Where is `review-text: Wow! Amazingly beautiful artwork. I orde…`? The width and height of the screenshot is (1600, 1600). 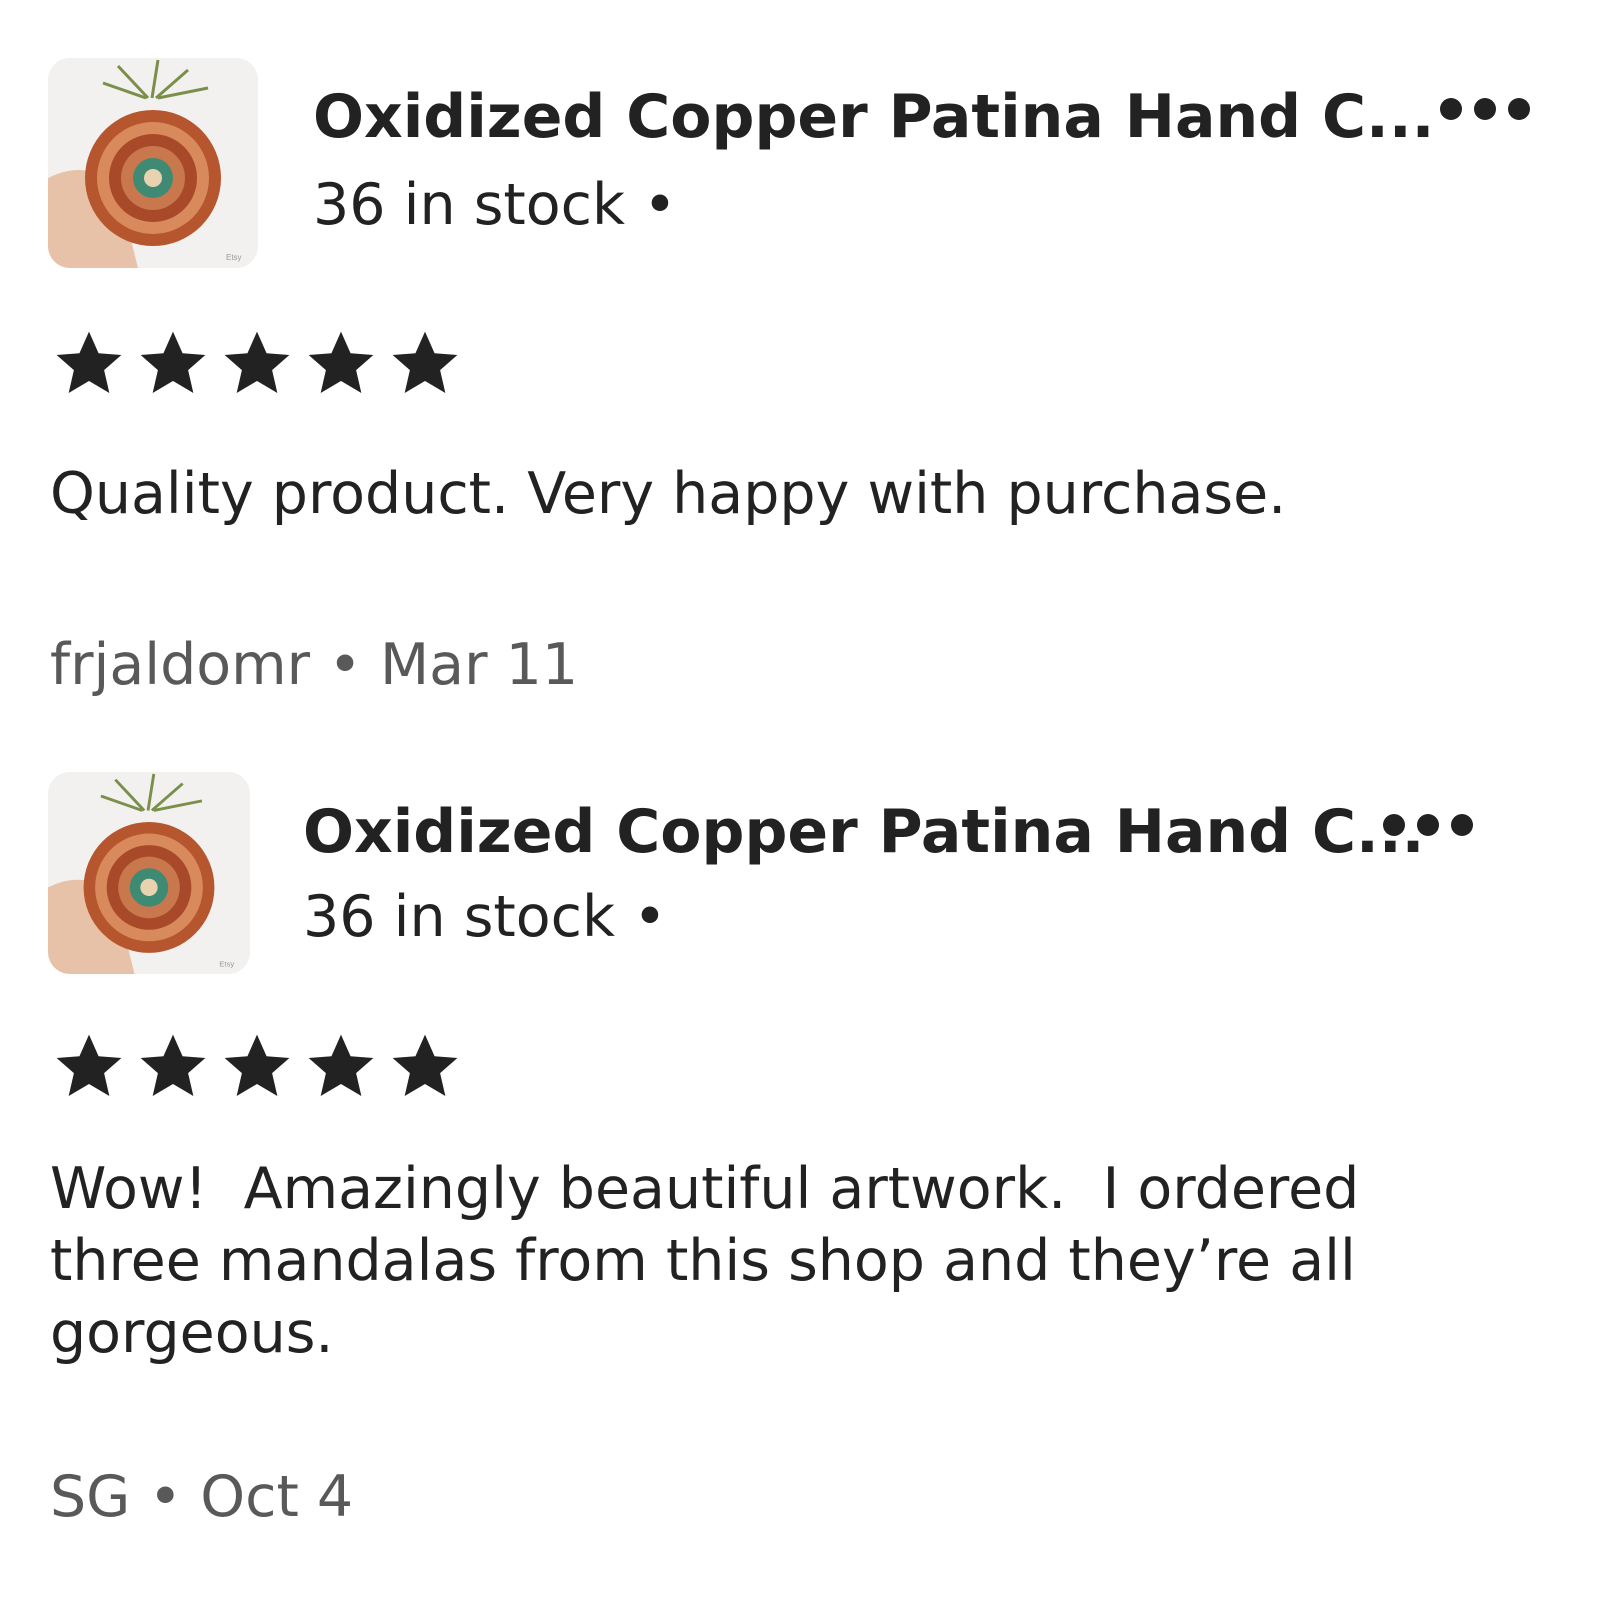
review-text: Wow! Amazingly beautiful artwork. I orde… is located at coordinates (714, 1261).